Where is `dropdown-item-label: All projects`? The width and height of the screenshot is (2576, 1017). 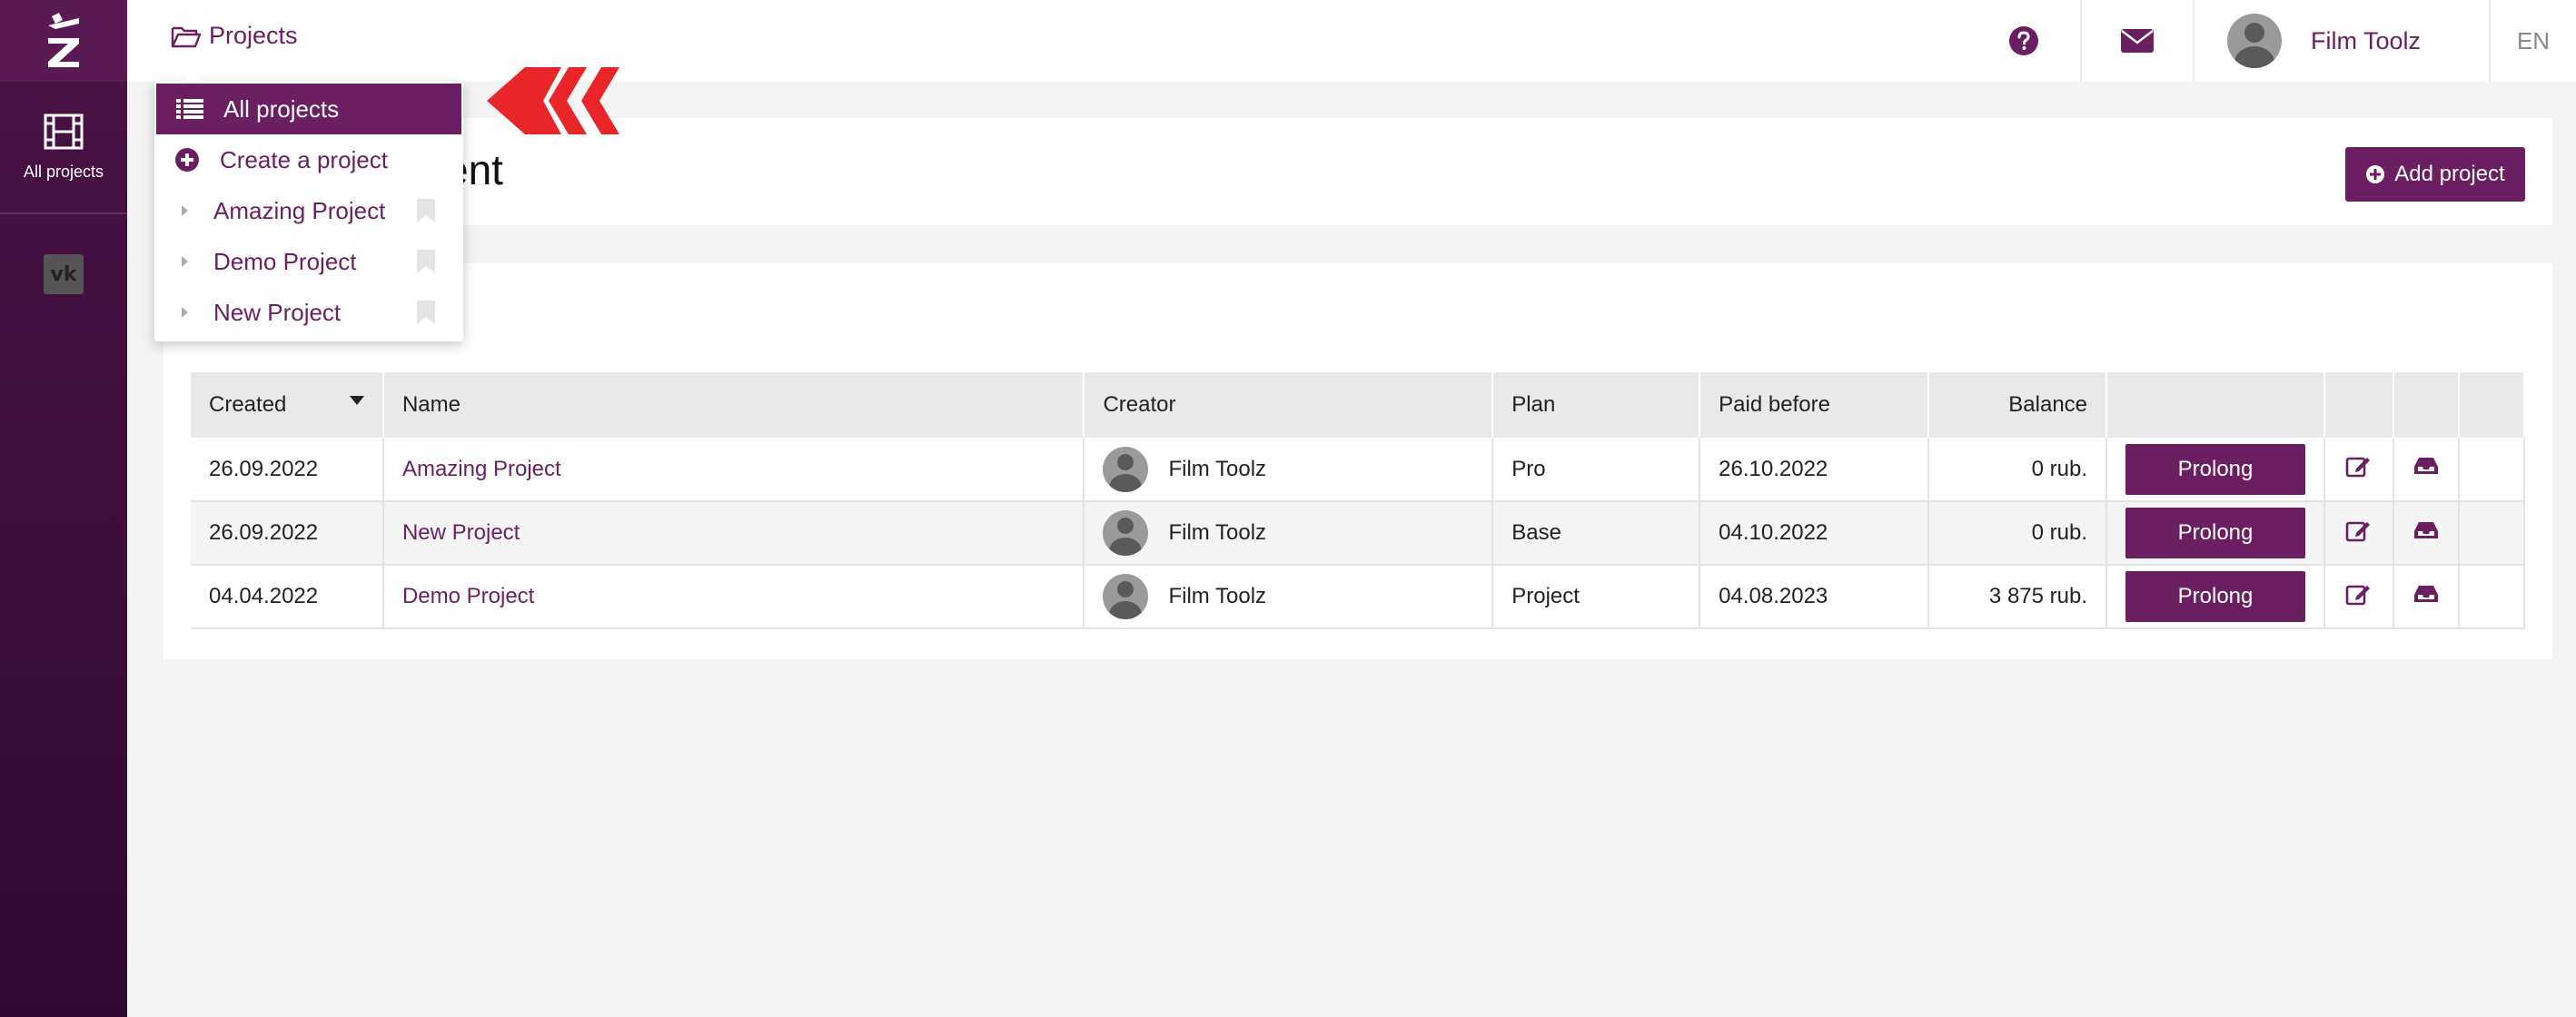
dropdown-item-label: All projects is located at coordinates (281, 108).